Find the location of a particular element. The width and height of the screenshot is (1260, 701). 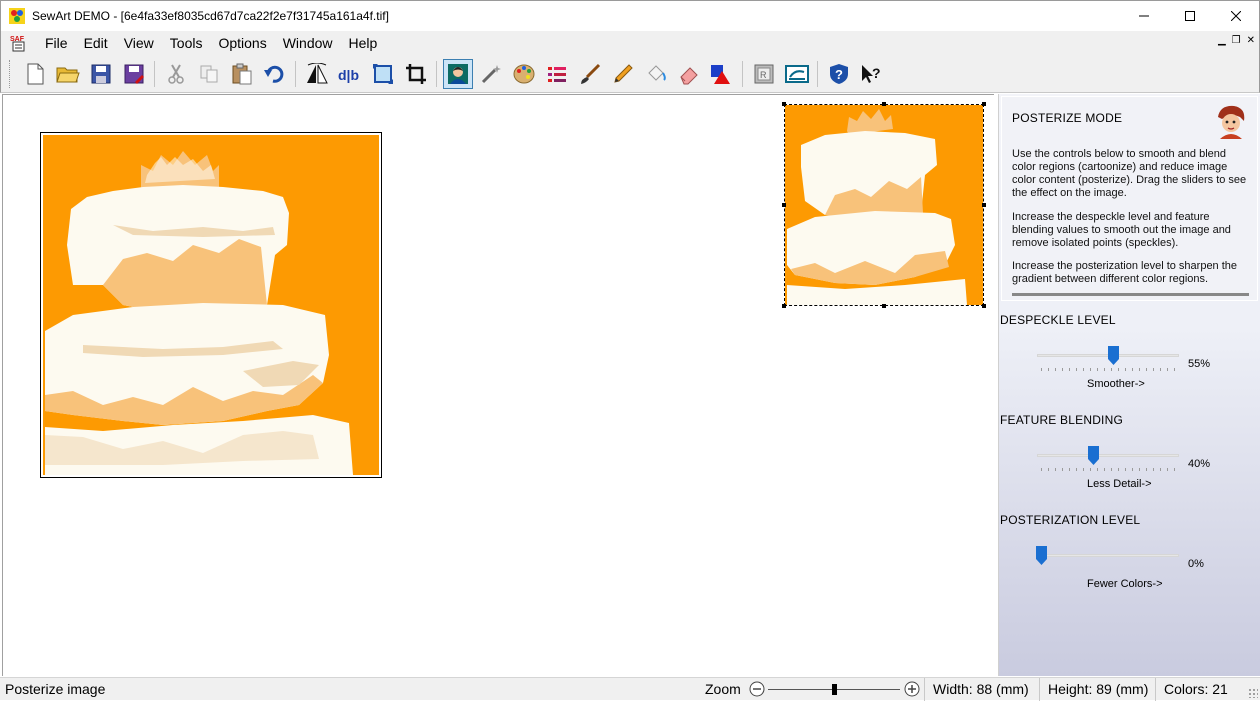

zoom-out-icon is located at coordinates (757, 690).